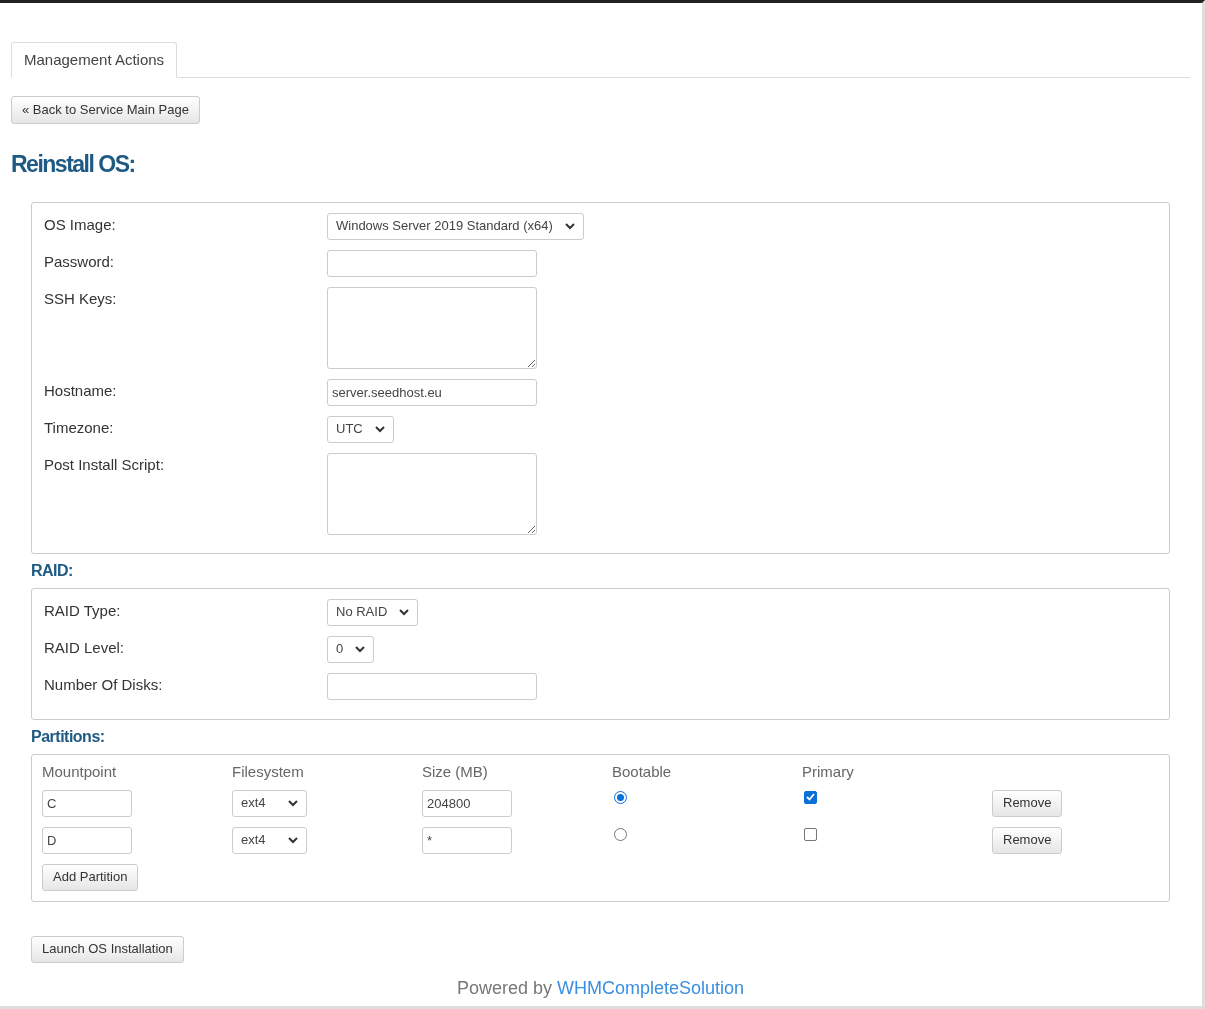 Image resolution: width=1205 pixels, height=1009 pixels. What do you see at coordinates (87, 803) in the screenshot?
I see `input-field: C` at bounding box center [87, 803].